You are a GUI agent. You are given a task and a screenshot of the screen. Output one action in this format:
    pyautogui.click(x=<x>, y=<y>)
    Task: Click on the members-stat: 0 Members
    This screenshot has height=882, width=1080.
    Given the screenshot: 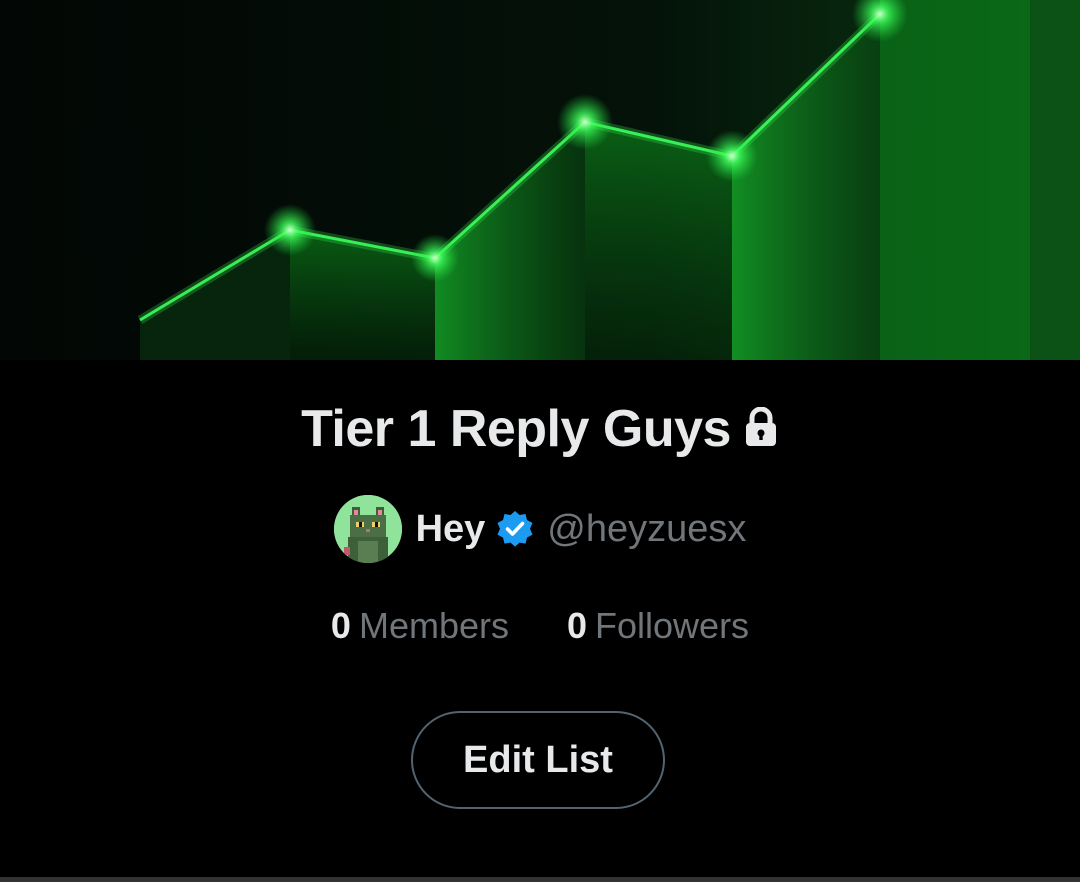 What is the action you would take?
    pyautogui.click(x=420, y=626)
    